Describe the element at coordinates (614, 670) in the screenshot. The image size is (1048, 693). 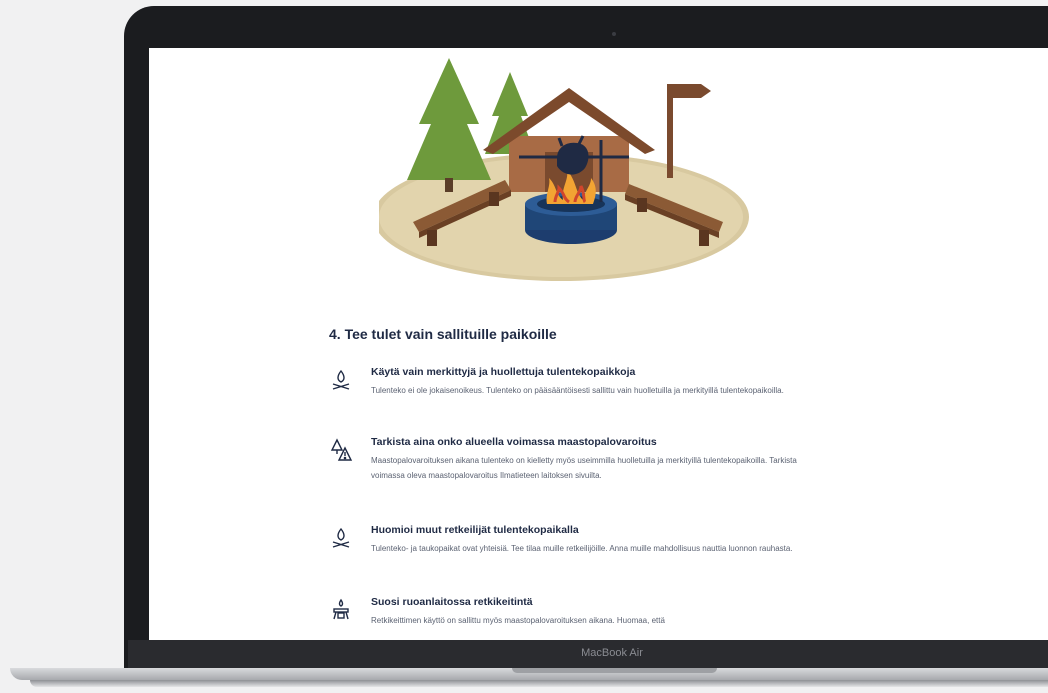
I see `laptop-notch` at that location.